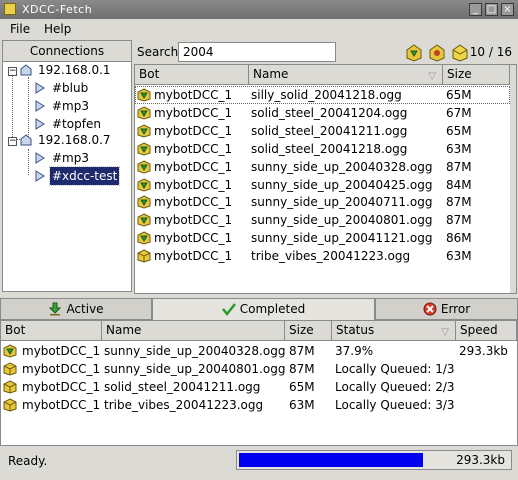  I want to click on column-header-name: Name, so click(193, 331).